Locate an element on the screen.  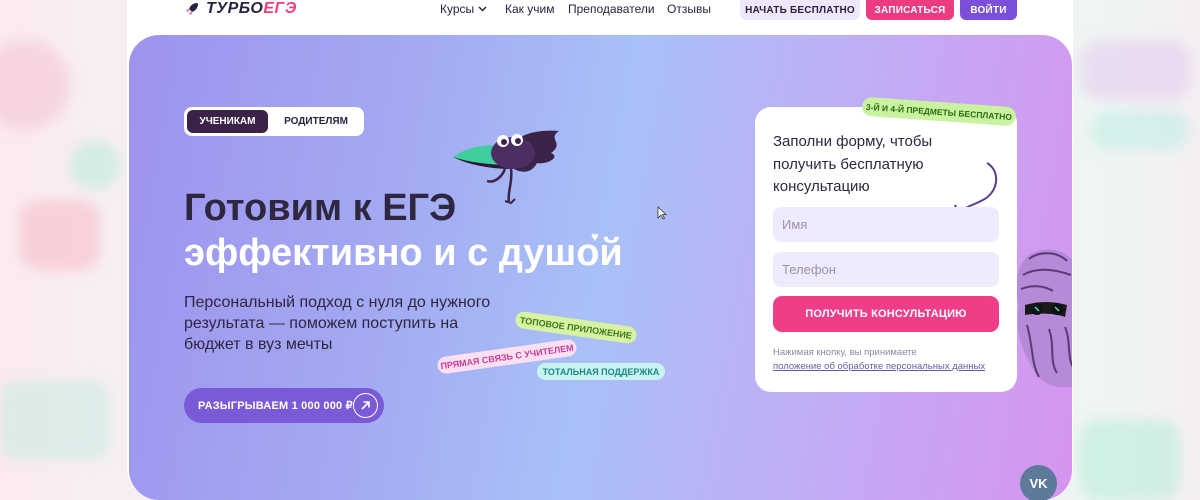
logo-text-turbo: ТУРБО is located at coordinates (235, 8).